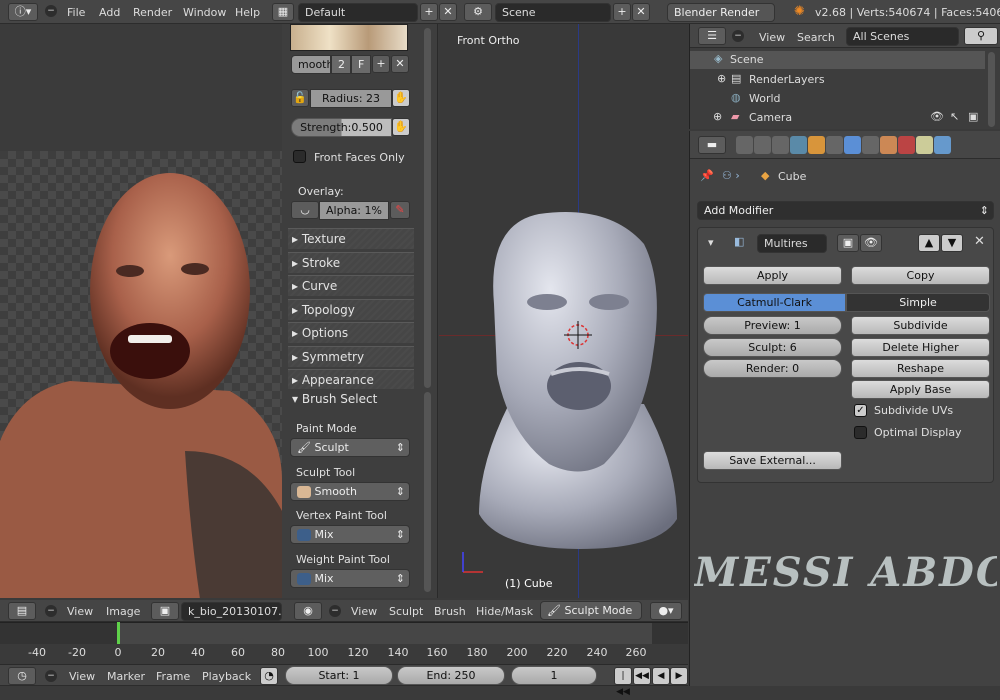 Image resolution: width=1000 pixels, height=700 pixels. Describe the element at coordinates (400, 64) in the screenshot. I see `delete-brush-button: ✕` at that location.